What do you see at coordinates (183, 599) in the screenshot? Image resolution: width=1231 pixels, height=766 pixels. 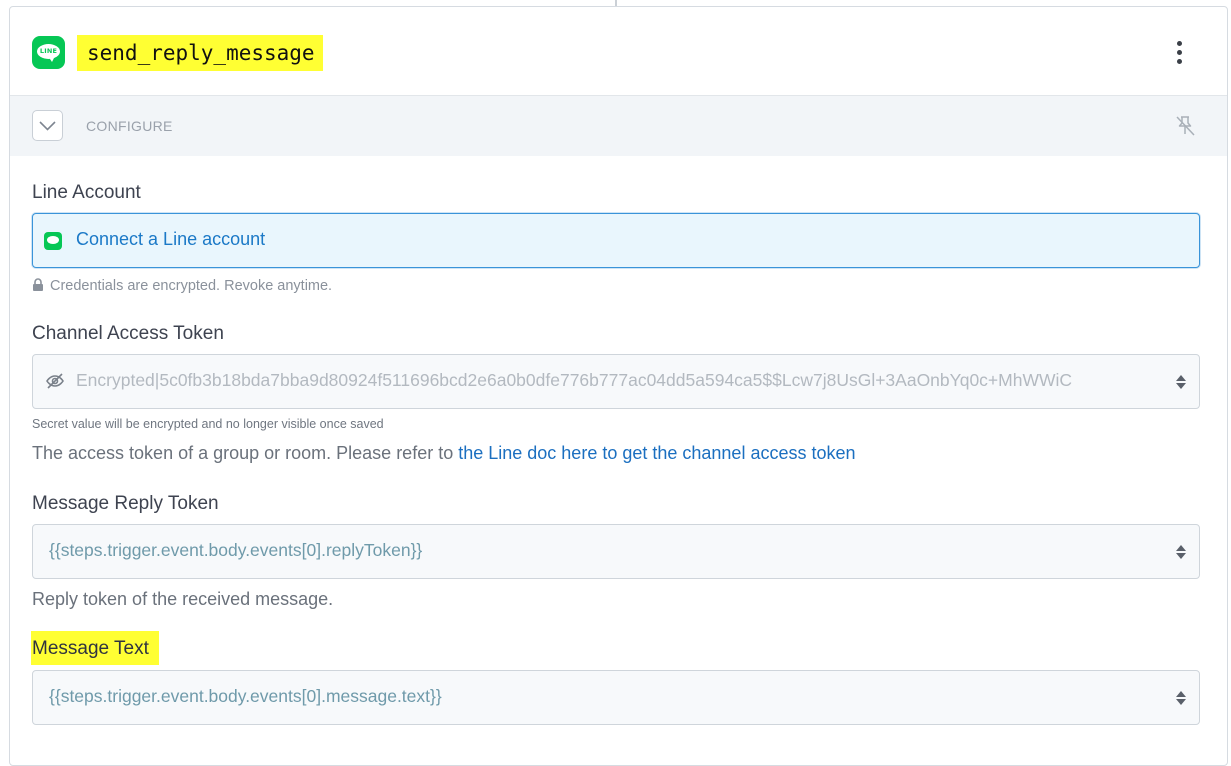 I see `message-reply-token-description: Reply token of the received message.` at bounding box center [183, 599].